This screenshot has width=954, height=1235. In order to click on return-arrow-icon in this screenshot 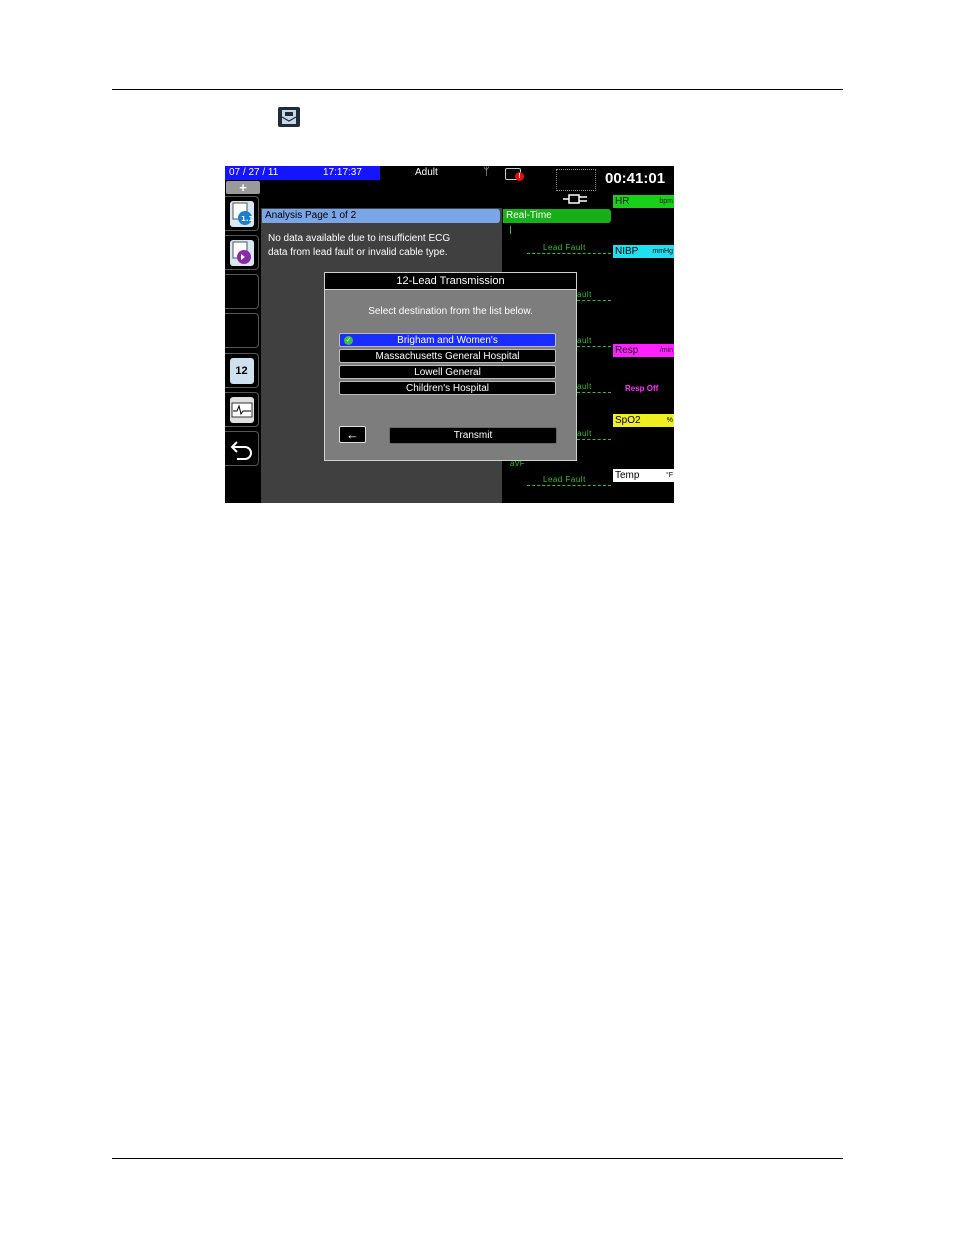, I will do `click(241, 450)`.